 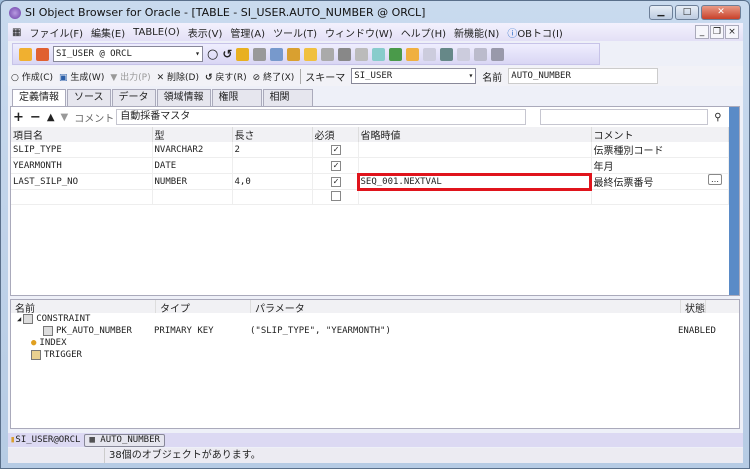 I want to click on generate-button: ▣ 生成(W), so click(x=81, y=76).